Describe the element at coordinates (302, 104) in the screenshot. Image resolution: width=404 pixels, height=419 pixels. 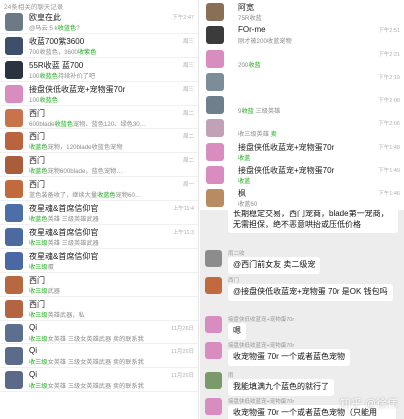
I see `chat-list-item: 9收蓝 三级英雄 下午2:08` at that location.